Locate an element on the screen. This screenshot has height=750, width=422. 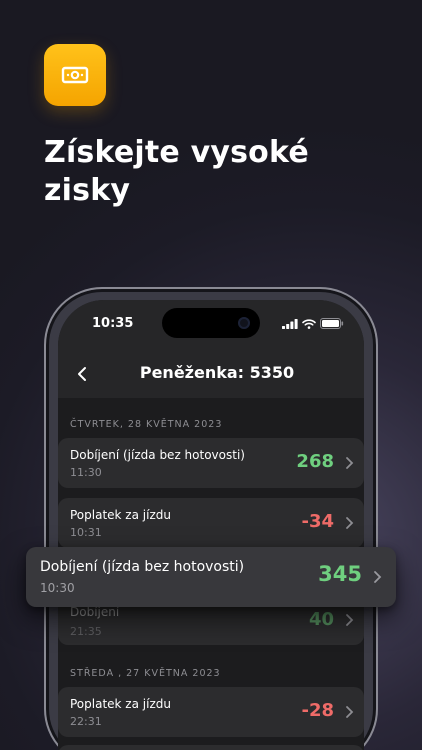
transaction-time: 22:31 is located at coordinates (86, 721).